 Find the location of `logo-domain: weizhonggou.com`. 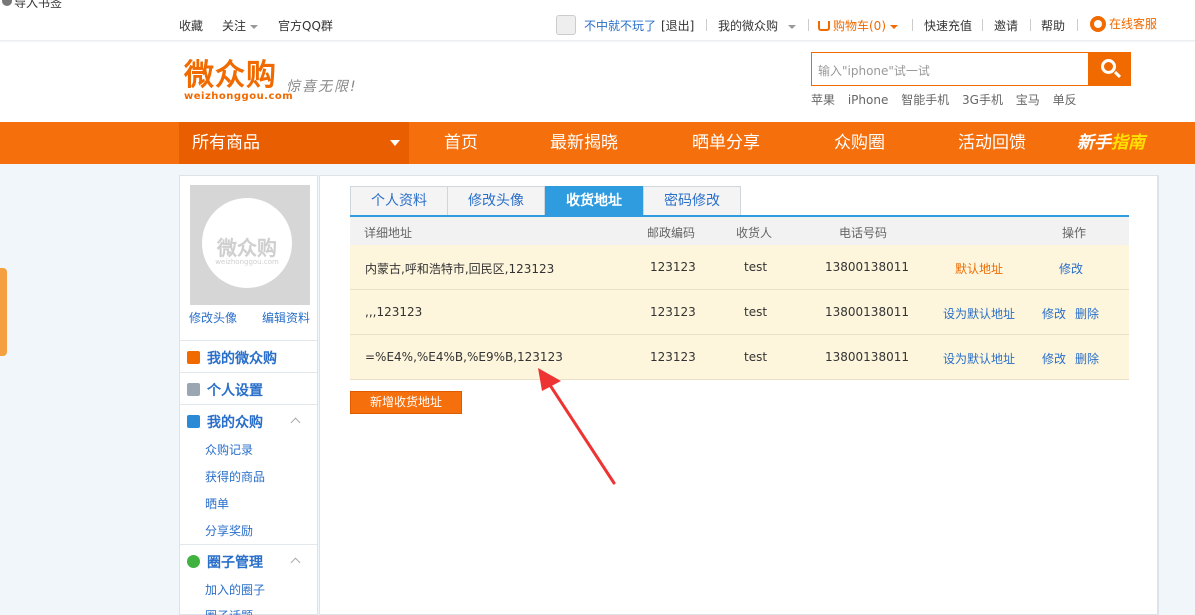

logo-domain: weizhonggou.com is located at coordinates (239, 96).